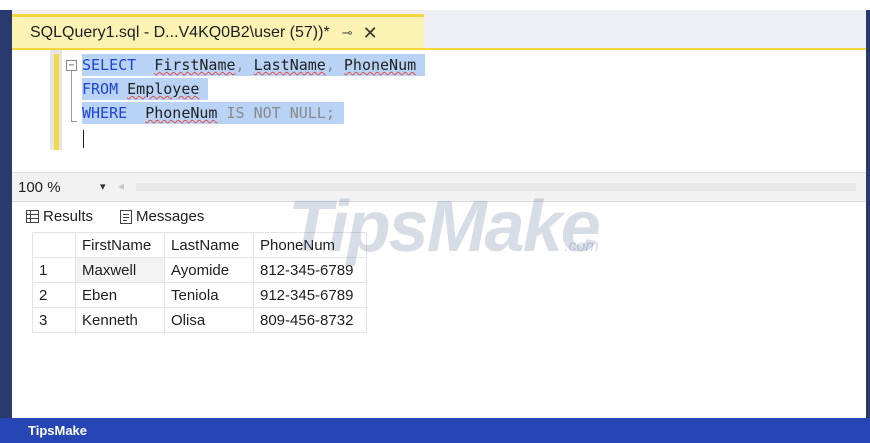 Image resolution: width=870 pixels, height=443 pixels. Describe the element at coordinates (120, 295) in the screenshot. I see `cell-firstname: Eben` at that location.